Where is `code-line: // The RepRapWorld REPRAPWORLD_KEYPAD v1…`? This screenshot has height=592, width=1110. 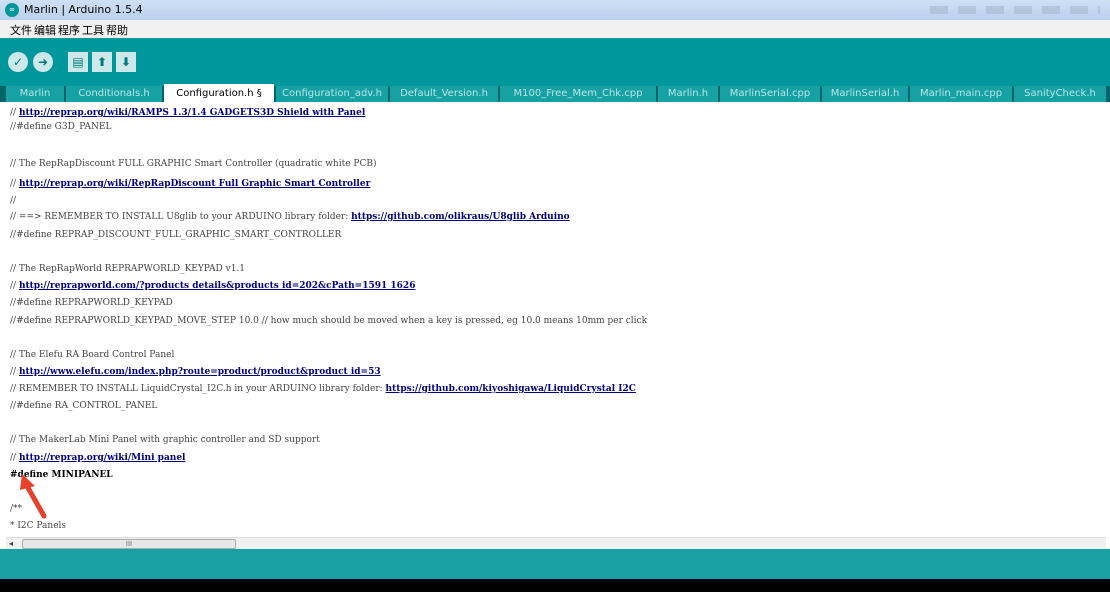
code-line: // The RepRapWorld REPRAPWORLD_KEYPAD v1… is located at coordinates (128, 269).